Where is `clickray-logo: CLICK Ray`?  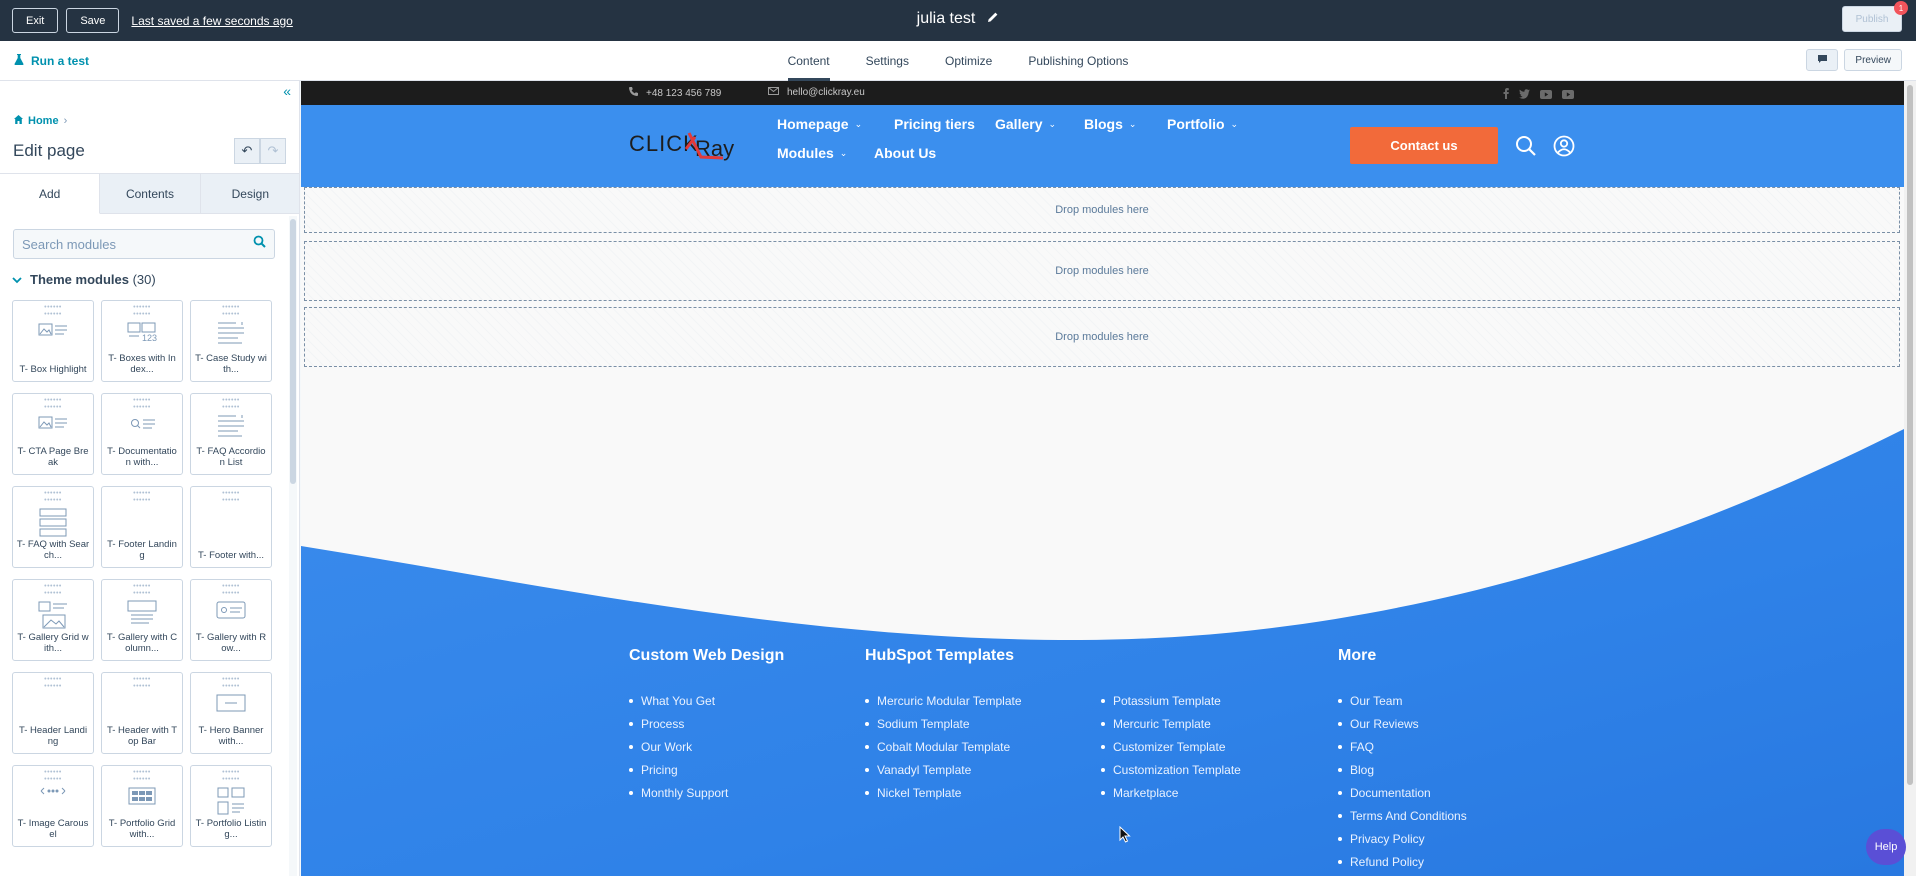
clickray-logo: CLICK Ray is located at coordinates (690, 145).